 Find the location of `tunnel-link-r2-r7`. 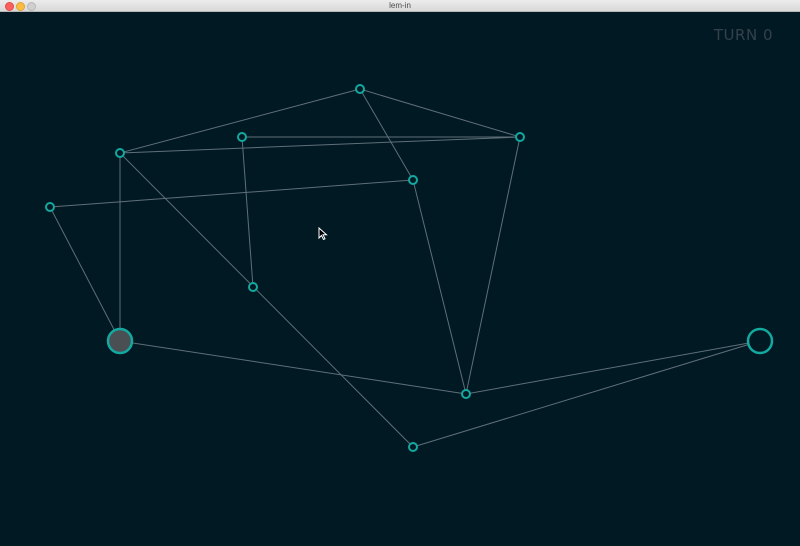

tunnel-link-r2-r7 is located at coordinates (247, 212).